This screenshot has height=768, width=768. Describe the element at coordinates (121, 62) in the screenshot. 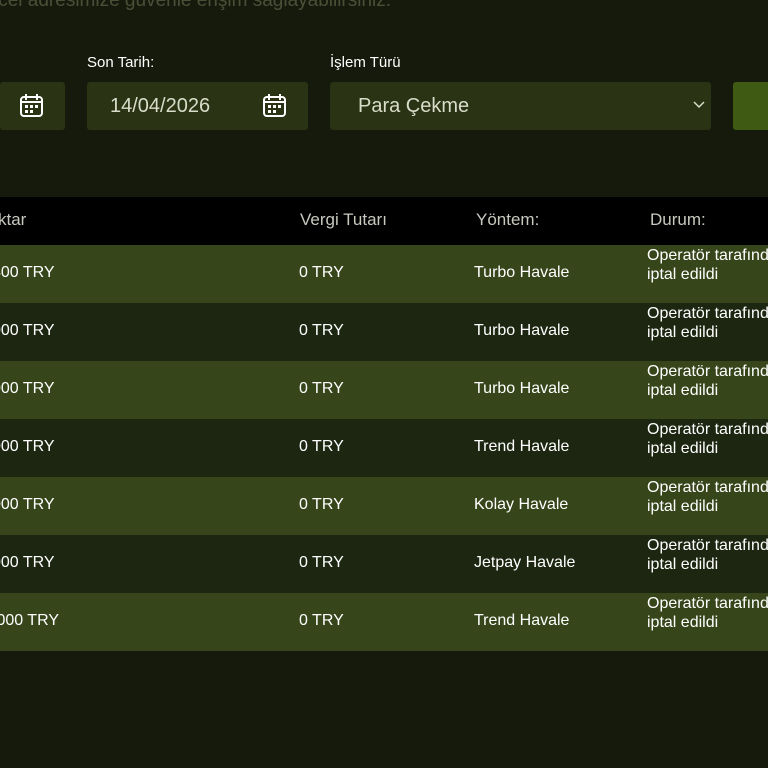

I see `end-date-label: Son Tarih:` at that location.